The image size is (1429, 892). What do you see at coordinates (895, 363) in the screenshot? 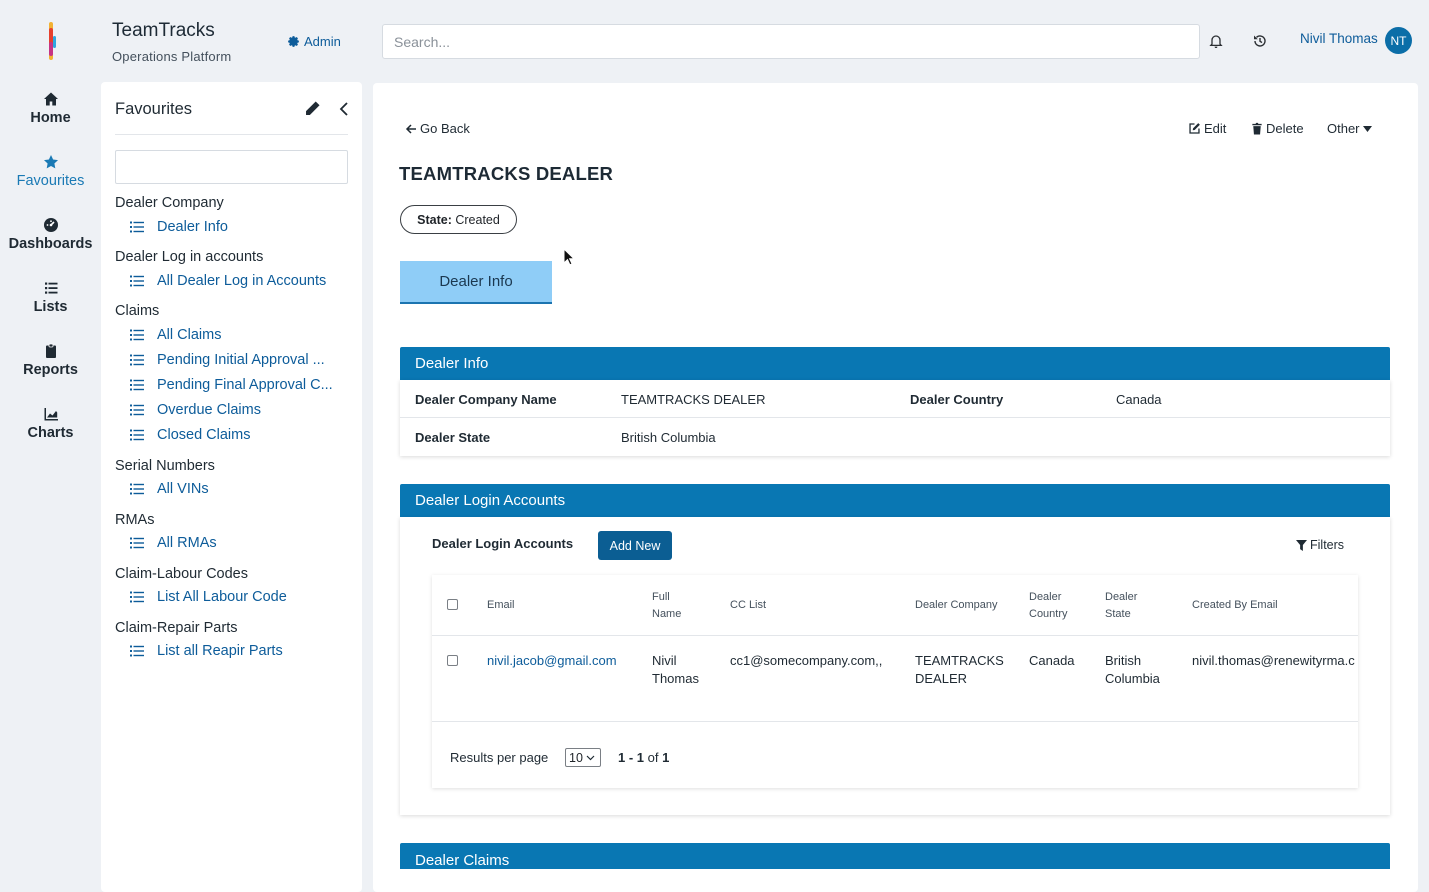
I see `dealer-info-section-header: Dealer Info` at bounding box center [895, 363].